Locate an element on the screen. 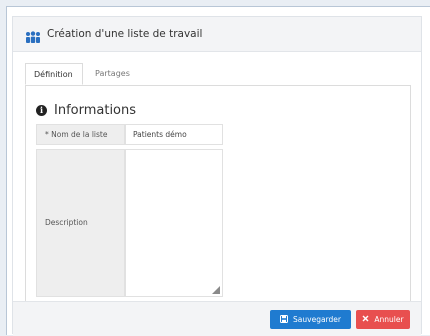 Image resolution: width=430 pixels, height=336 pixels. users-icon is located at coordinates (33, 35).